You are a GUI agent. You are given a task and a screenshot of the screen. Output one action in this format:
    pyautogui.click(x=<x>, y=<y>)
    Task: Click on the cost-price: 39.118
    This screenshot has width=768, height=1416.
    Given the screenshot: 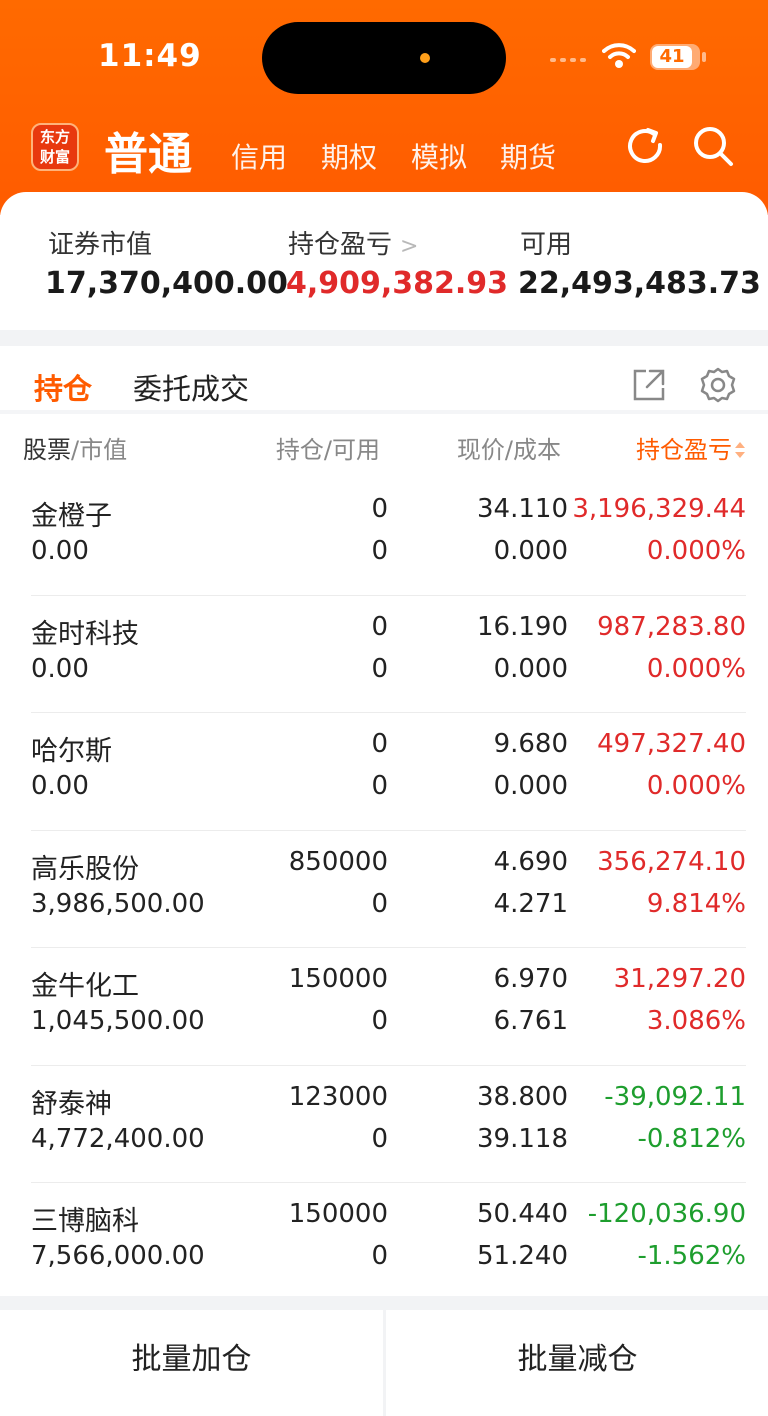 What is the action you would take?
    pyautogui.click(x=522, y=1138)
    